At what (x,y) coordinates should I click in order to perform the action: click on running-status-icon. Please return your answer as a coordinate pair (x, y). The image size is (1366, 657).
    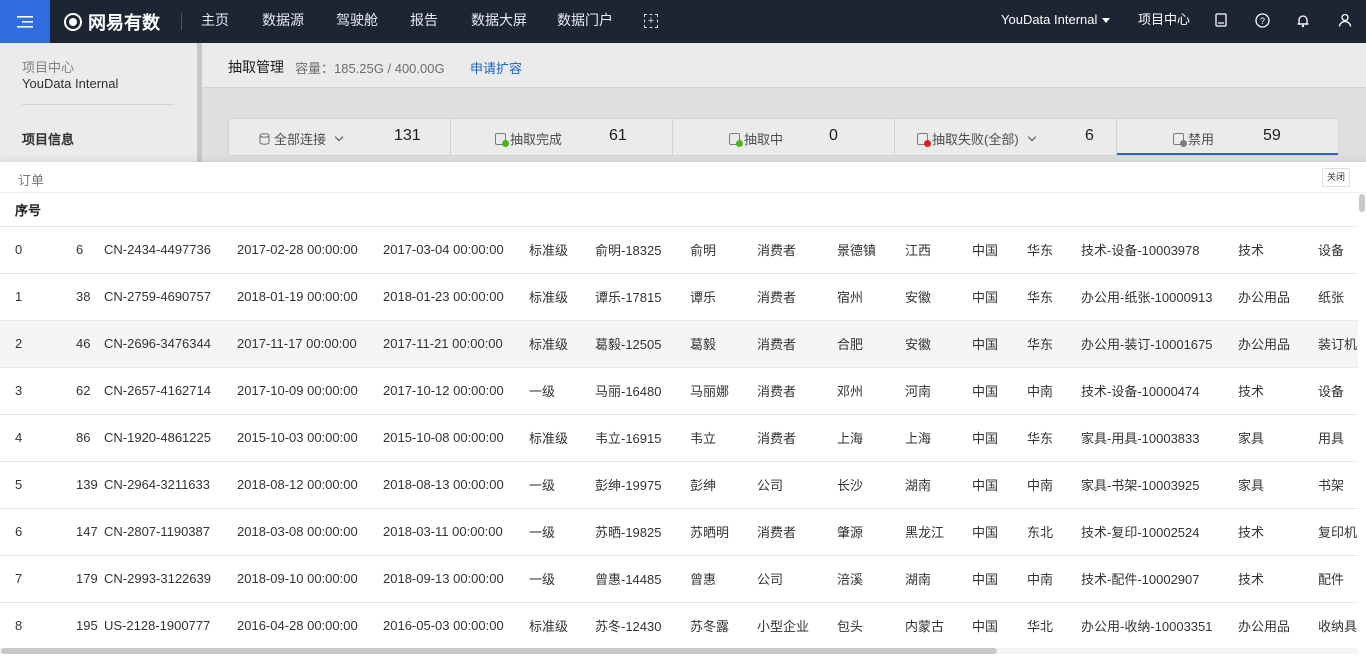
    Looking at the image, I should click on (736, 139).